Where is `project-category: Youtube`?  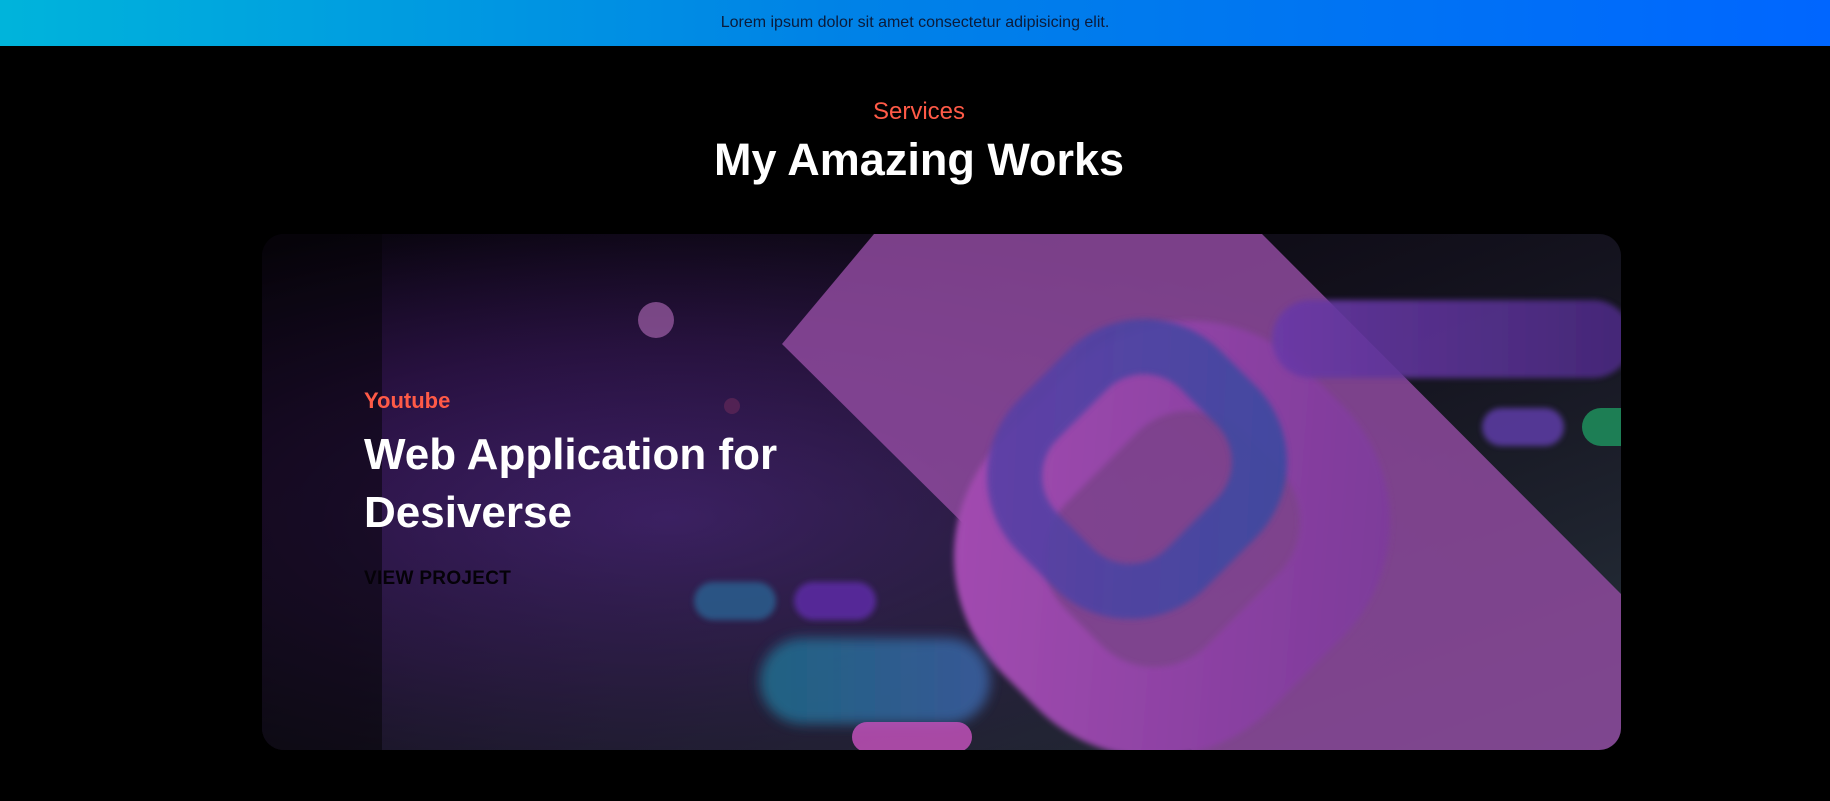 project-category: Youtube is located at coordinates (407, 400).